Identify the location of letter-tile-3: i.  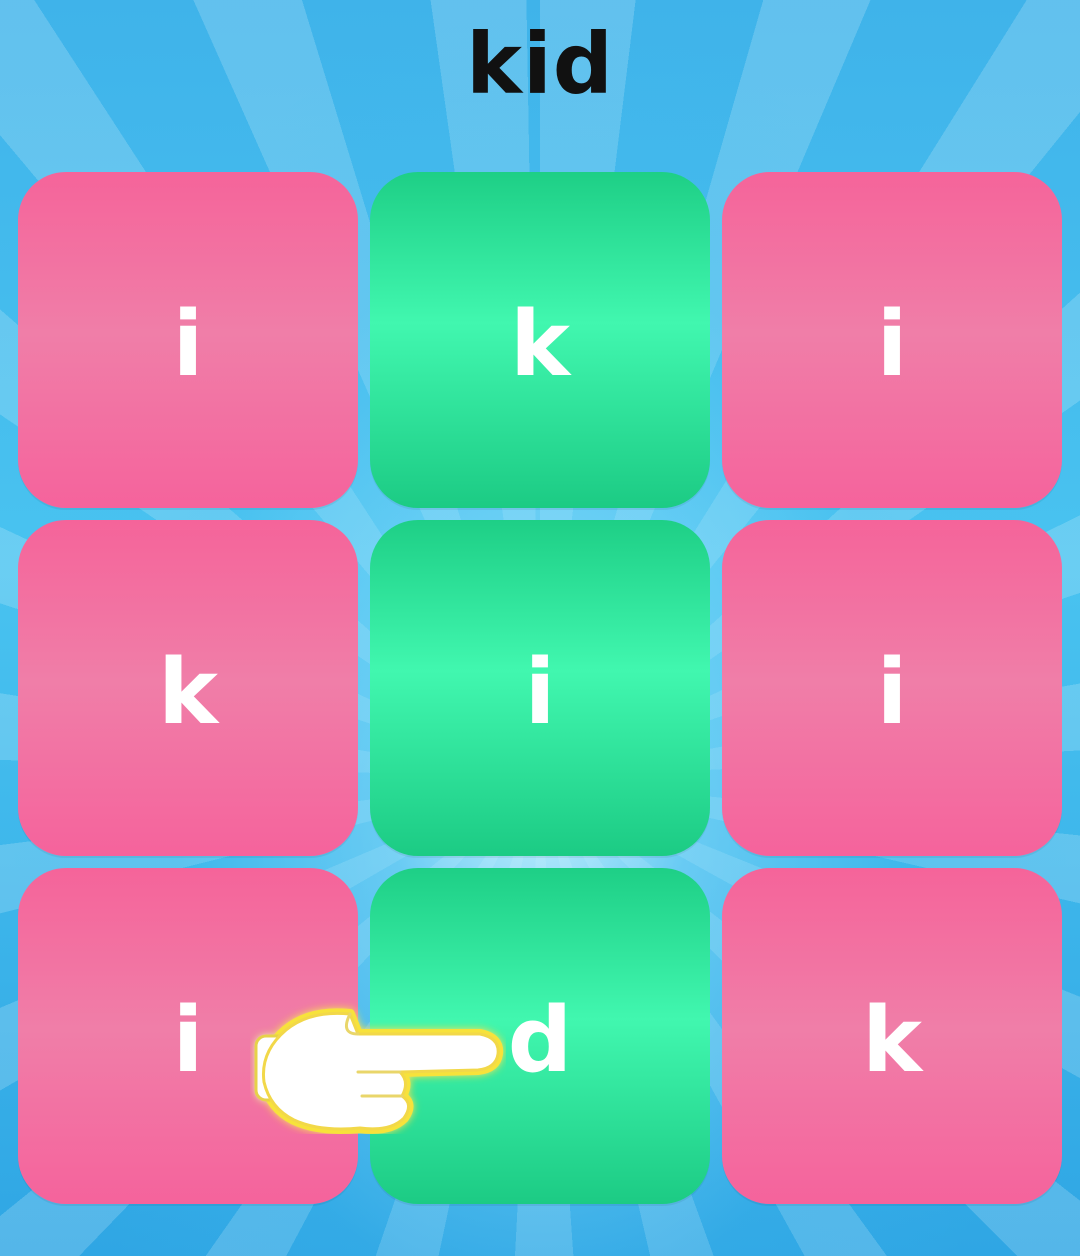
(892, 340).